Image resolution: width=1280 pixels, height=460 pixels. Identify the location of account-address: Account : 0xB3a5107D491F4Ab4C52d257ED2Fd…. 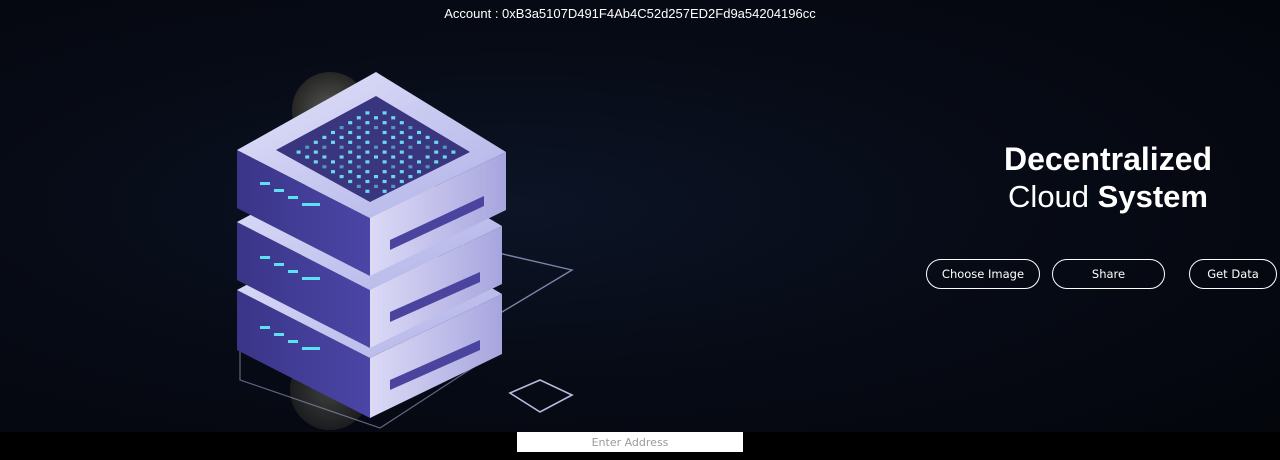
(630, 13).